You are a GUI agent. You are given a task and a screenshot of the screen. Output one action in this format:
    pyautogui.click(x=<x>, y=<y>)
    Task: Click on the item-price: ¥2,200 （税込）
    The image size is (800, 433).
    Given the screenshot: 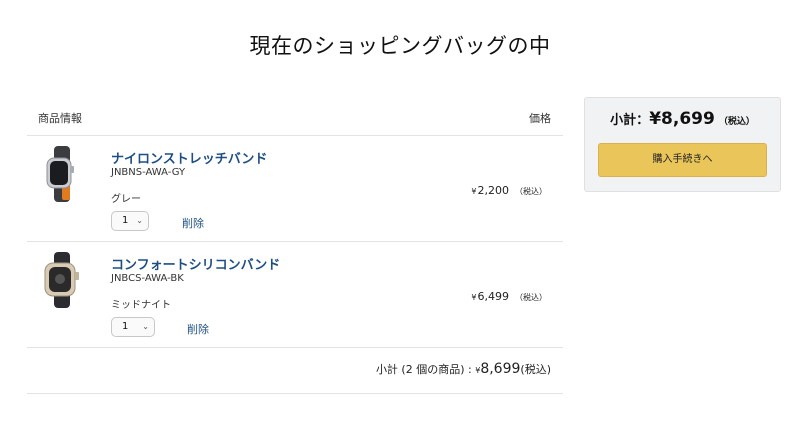 What is the action you would take?
    pyautogui.click(x=509, y=190)
    